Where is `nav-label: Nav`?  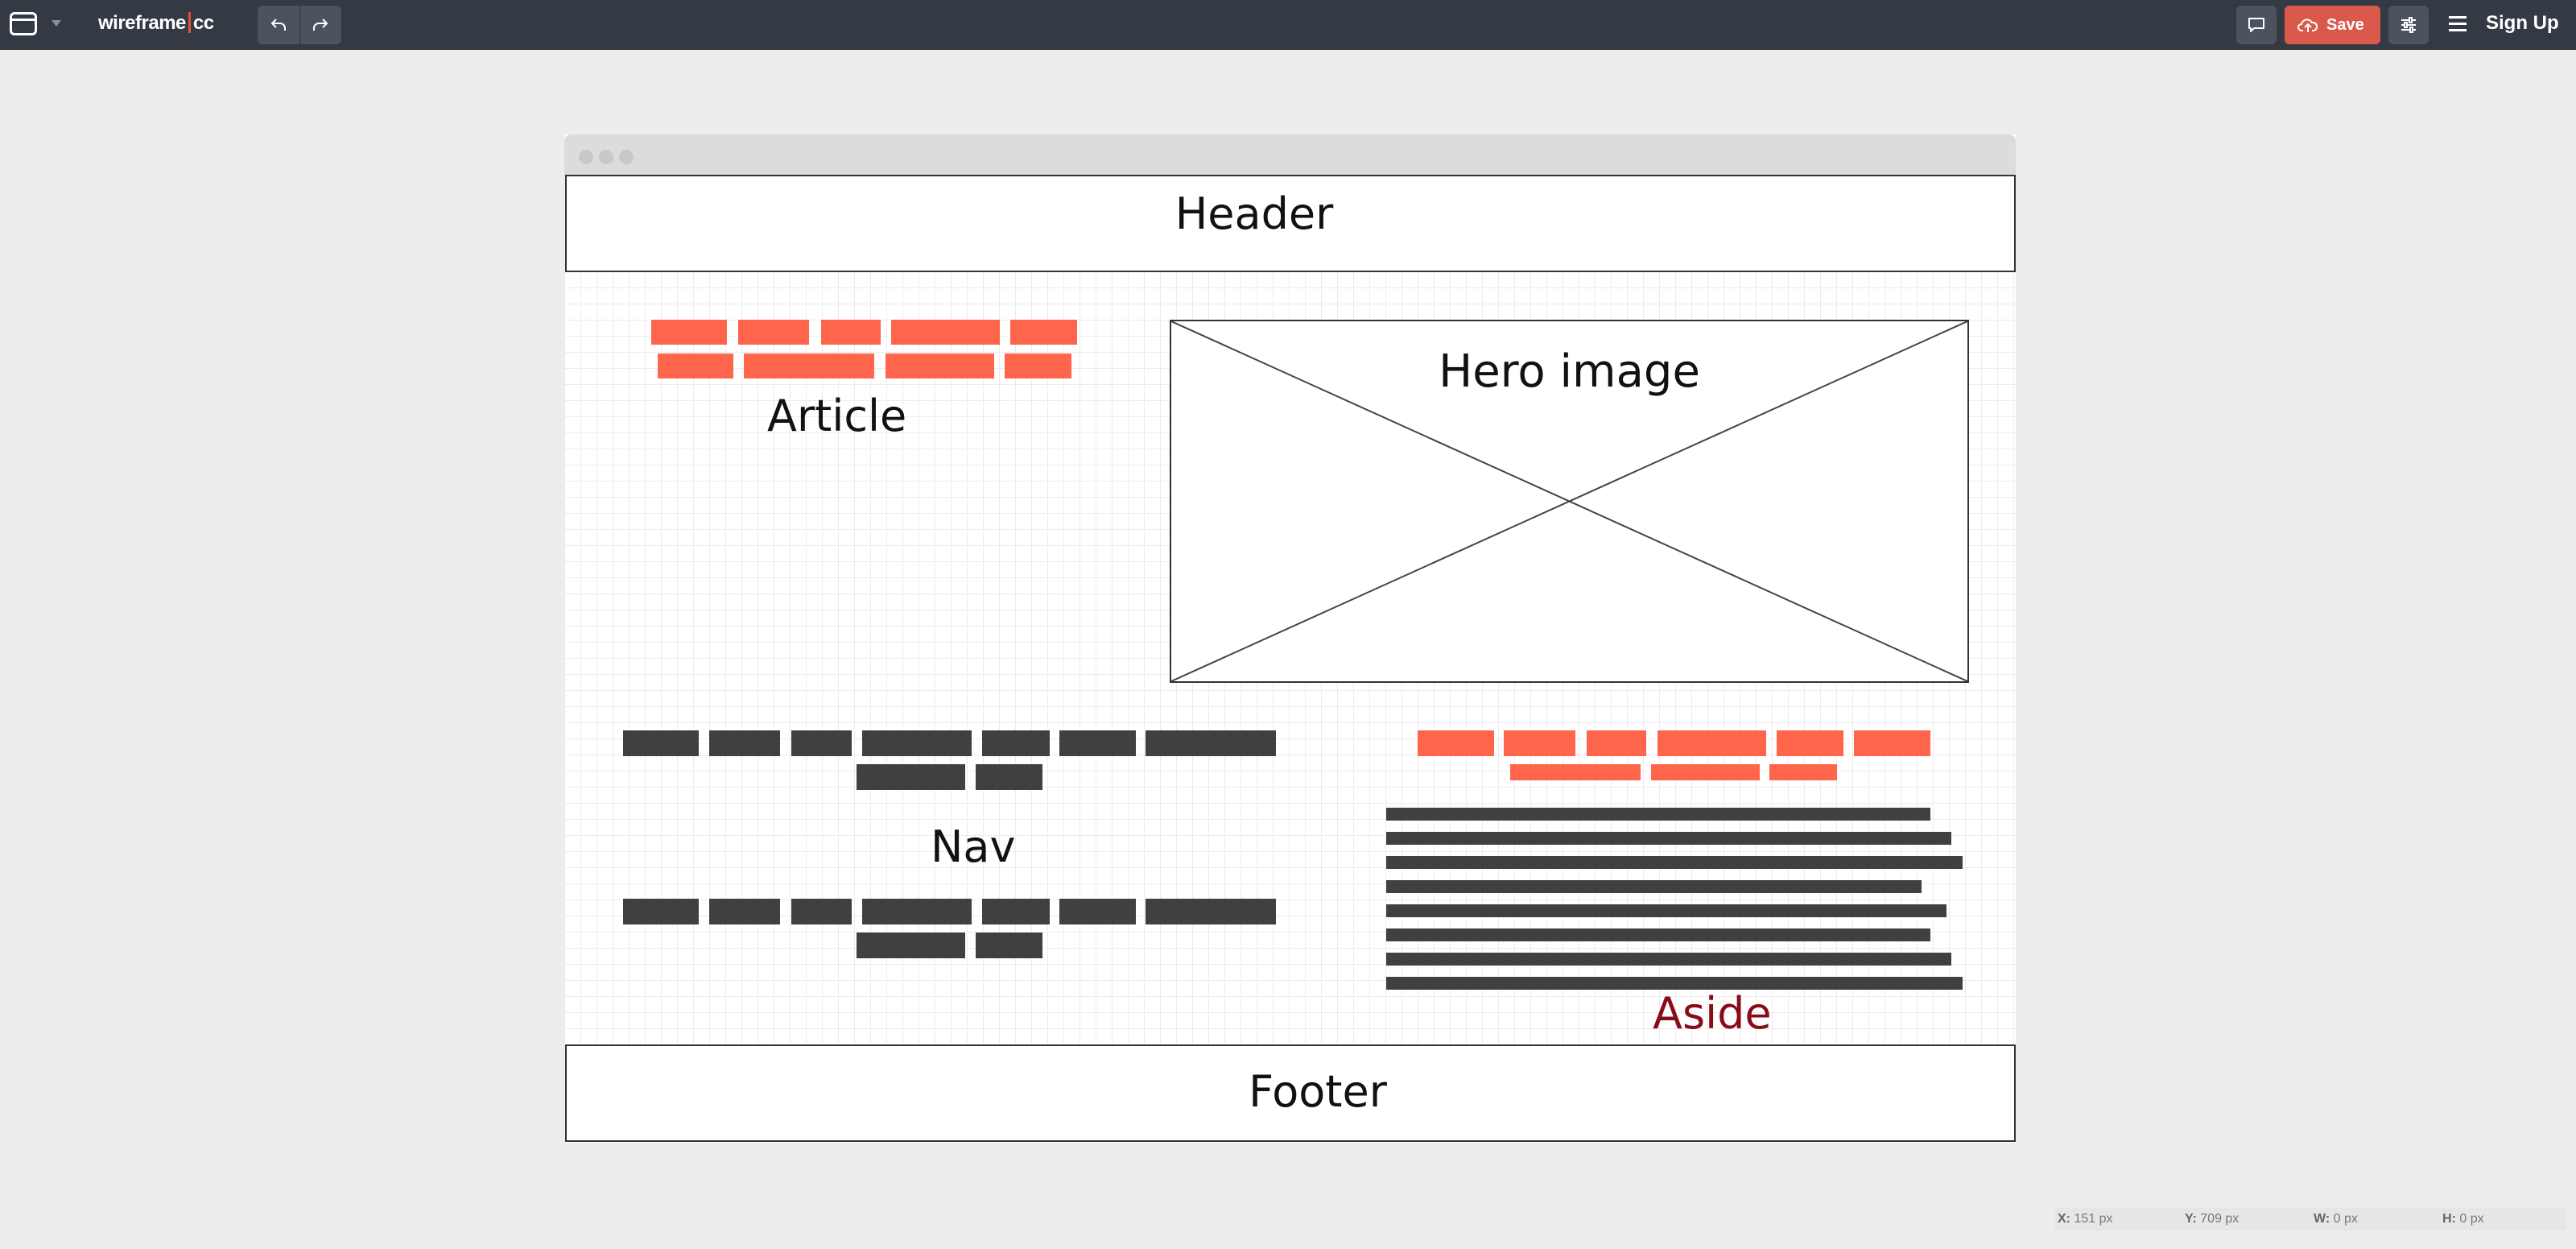 nav-label: Nav is located at coordinates (973, 846).